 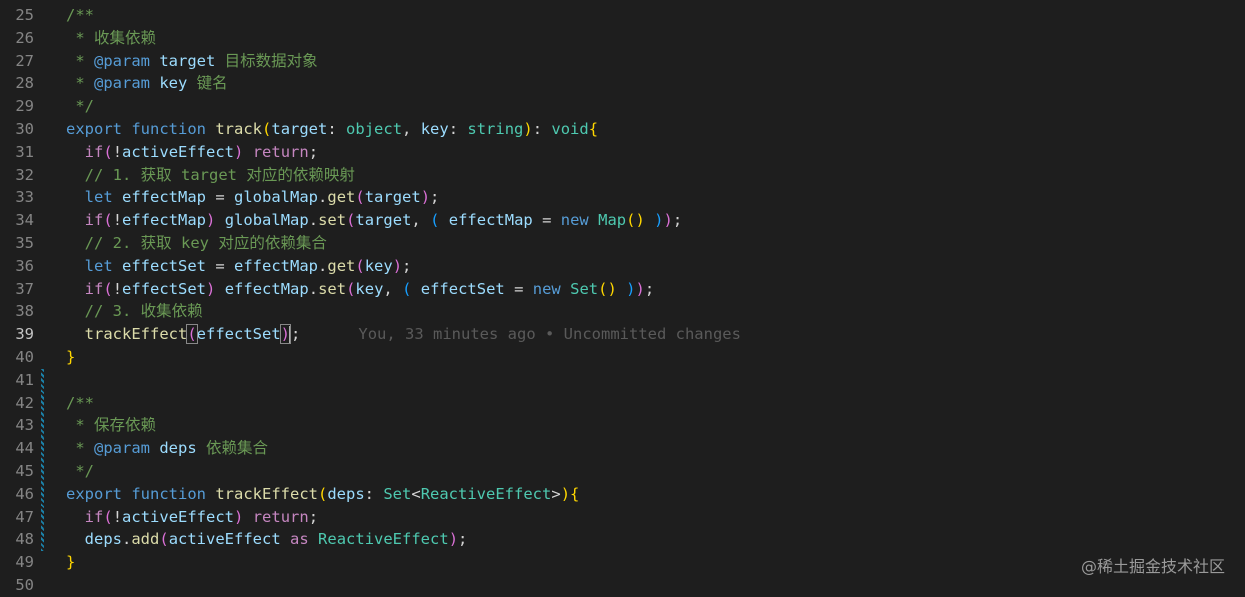 What do you see at coordinates (622, 471) in the screenshot?
I see `code-line: 45 */` at bounding box center [622, 471].